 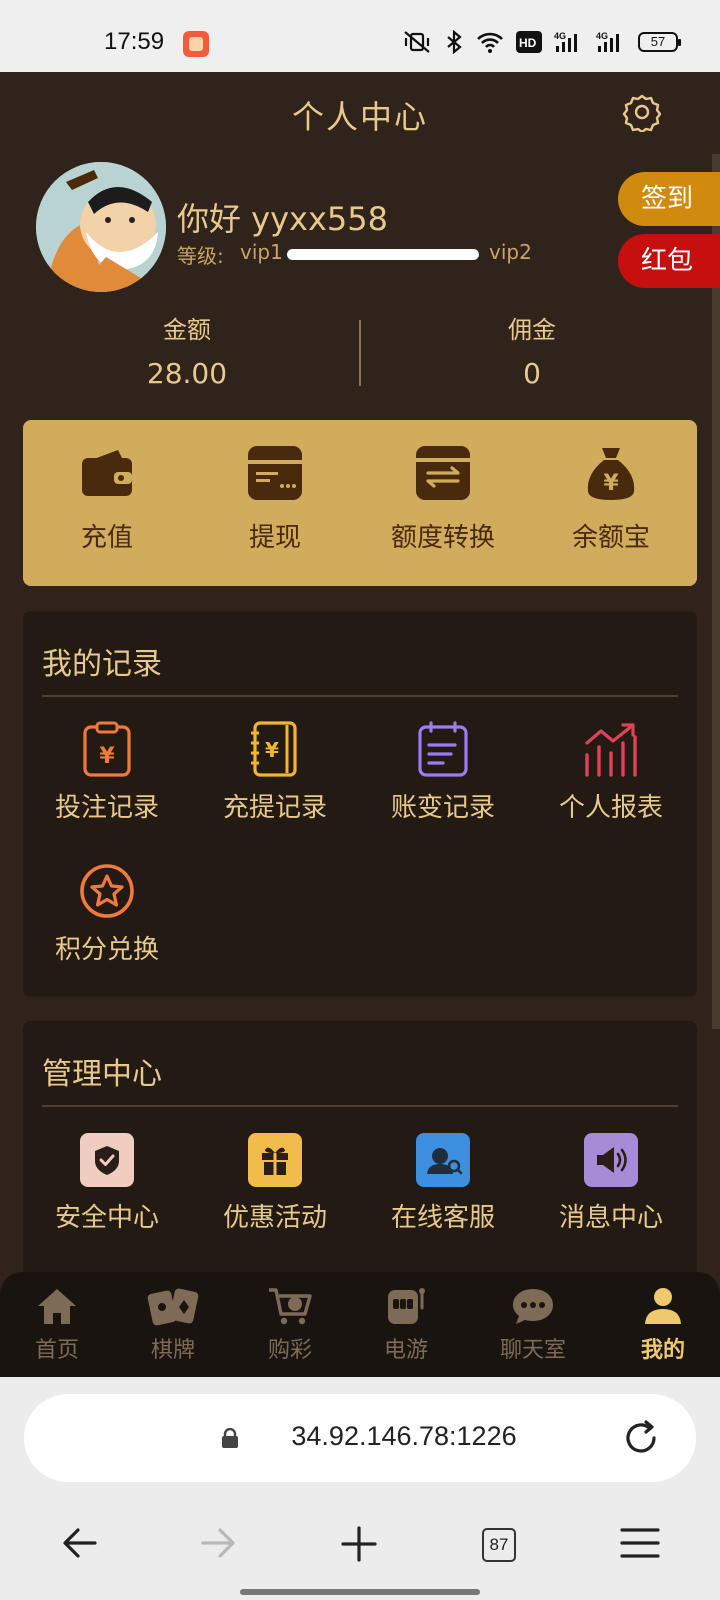 I want to click on stats-divider, so click(x=360, y=353).